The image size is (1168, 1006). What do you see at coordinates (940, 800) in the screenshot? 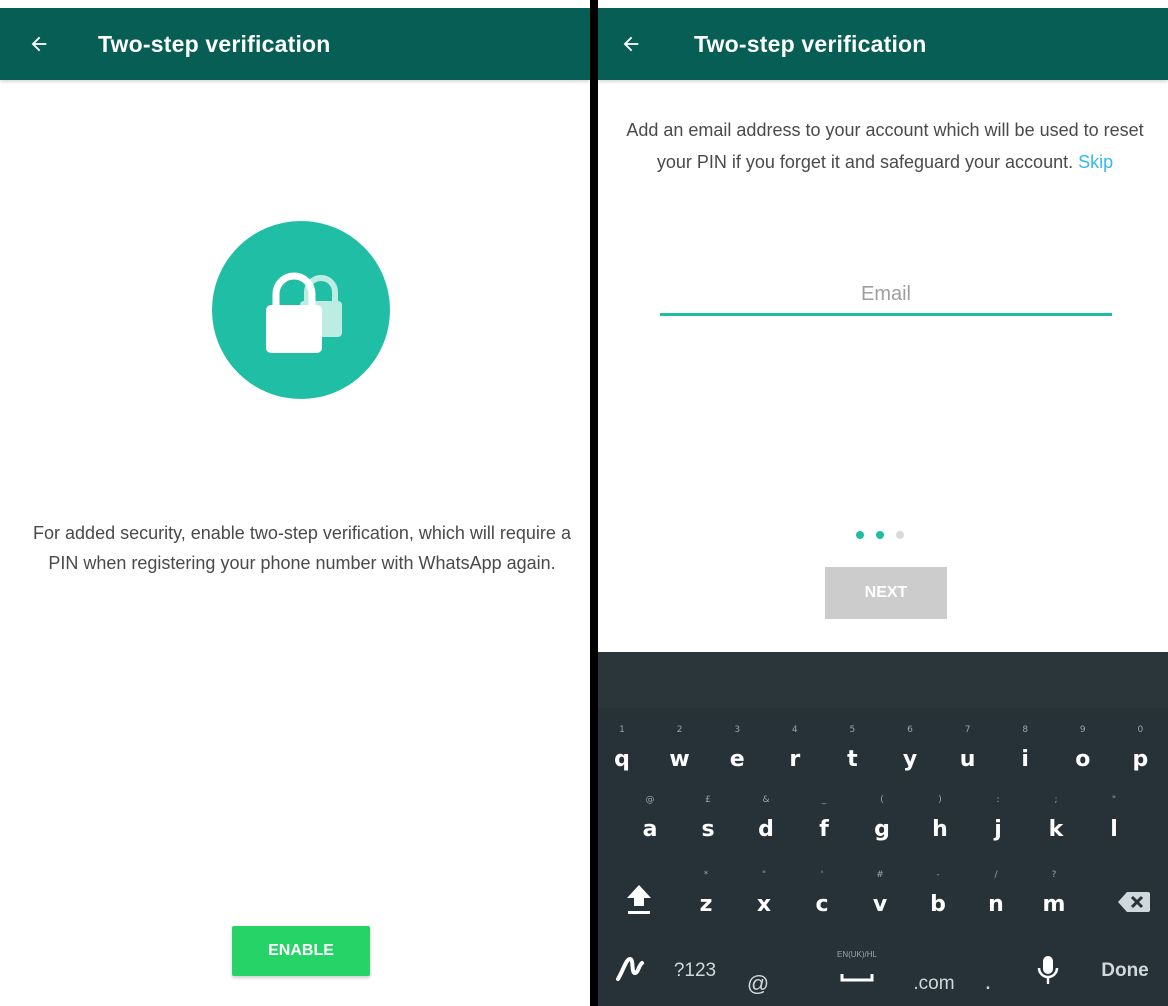
I see `key-hint: )` at bounding box center [940, 800].